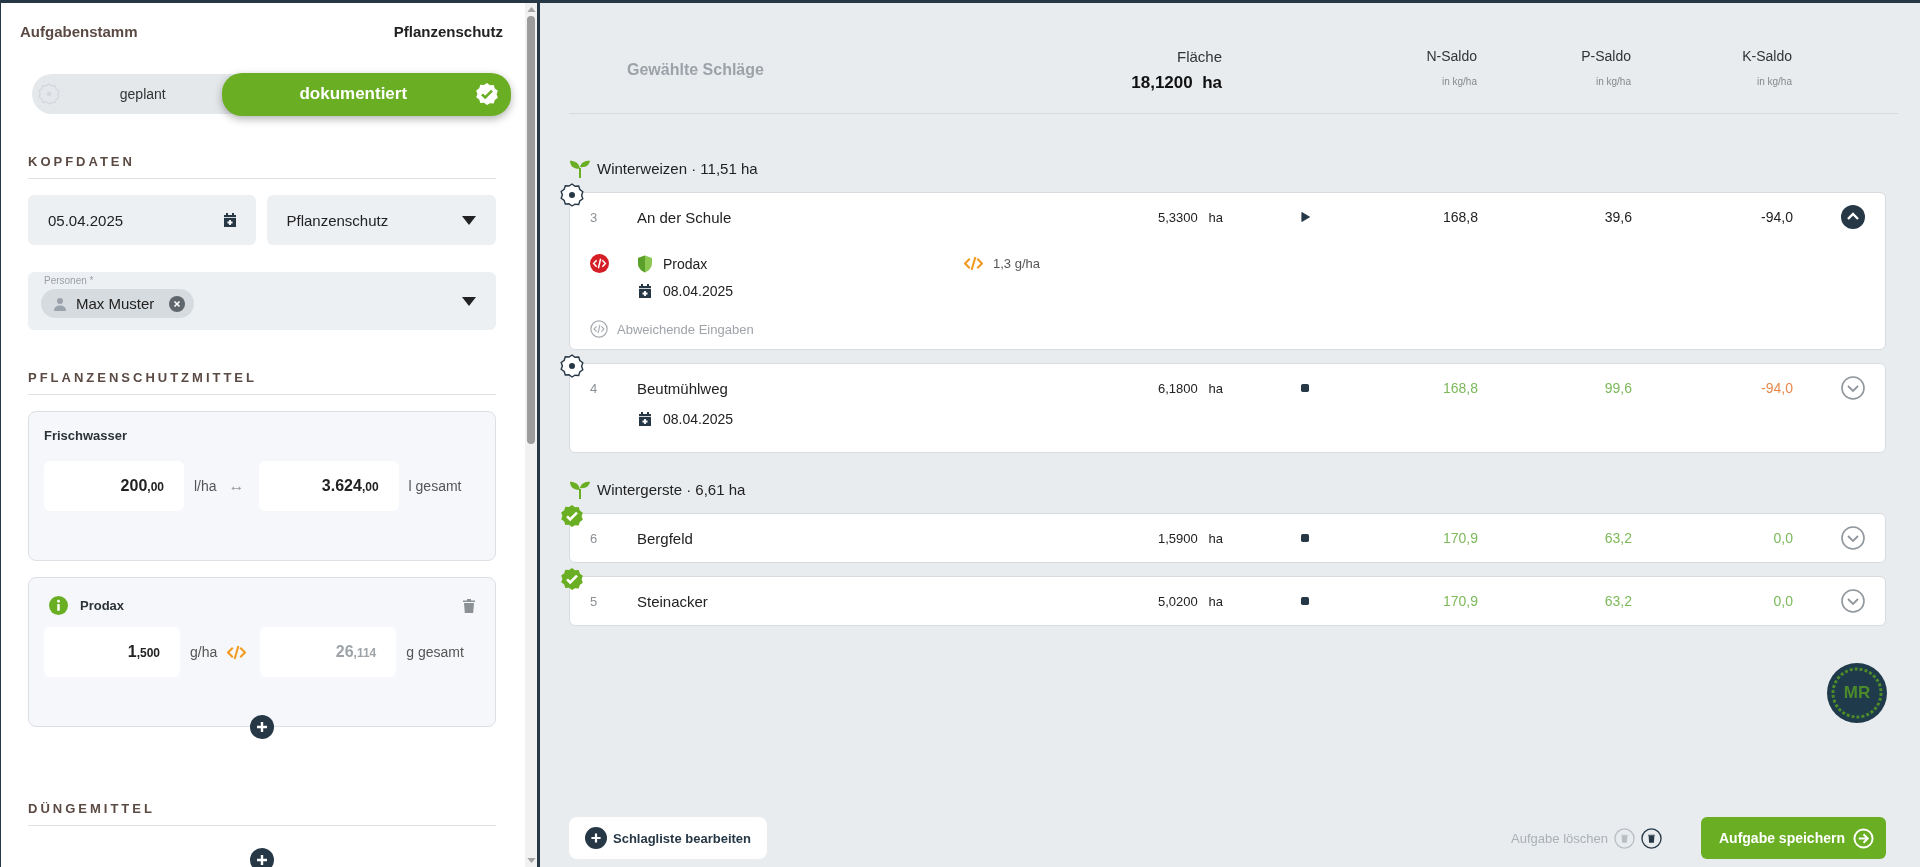 The height and width of the screenshot is (867, 1920). What do you see at coordinates (695, 69) in the screenshot?
I see `selected-fields-title: Gewählte Schläge` at bounding box center [695, 69].